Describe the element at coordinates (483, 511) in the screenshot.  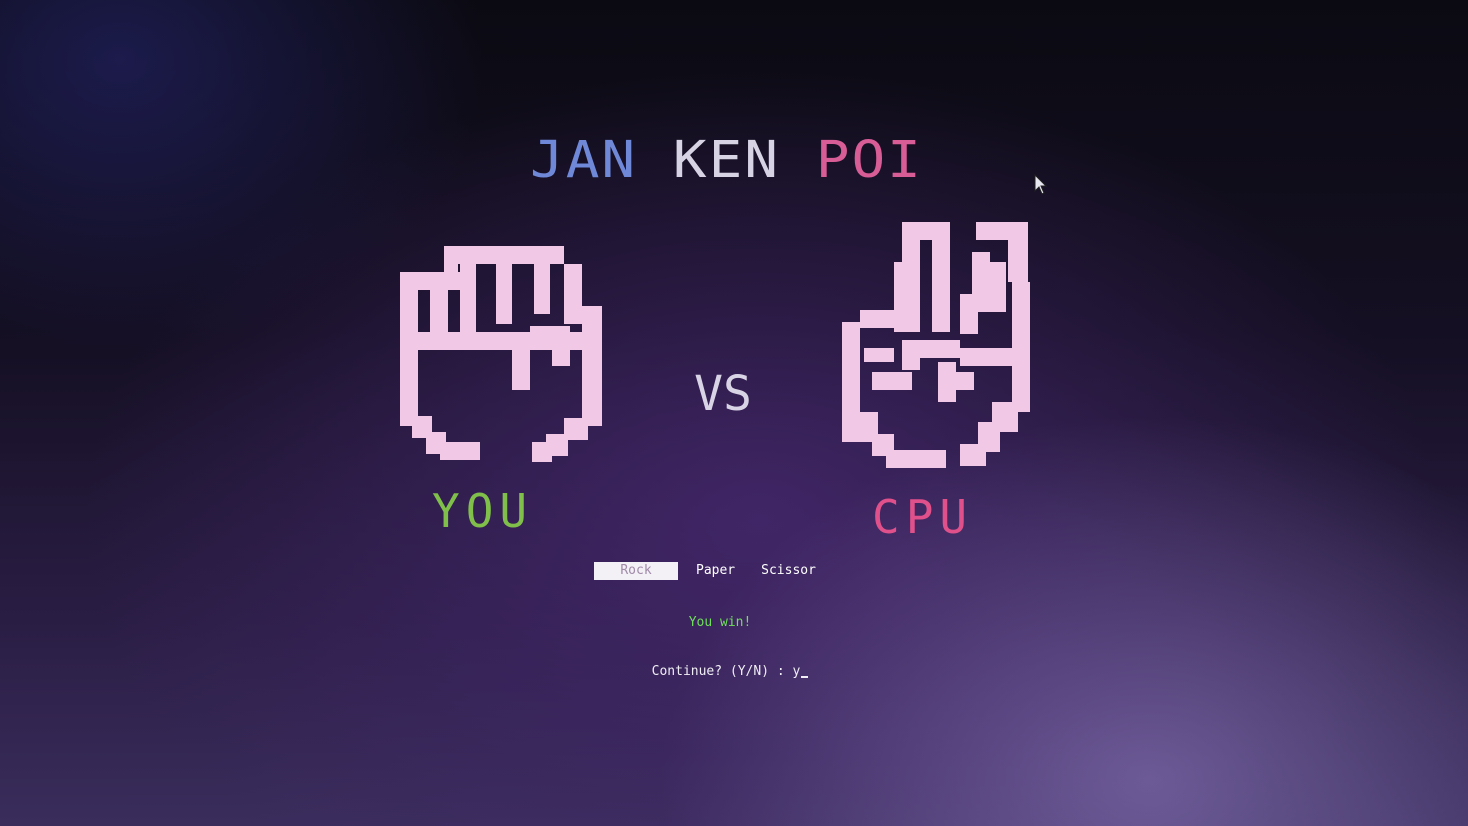
I see `you-label: YOU` at that location.